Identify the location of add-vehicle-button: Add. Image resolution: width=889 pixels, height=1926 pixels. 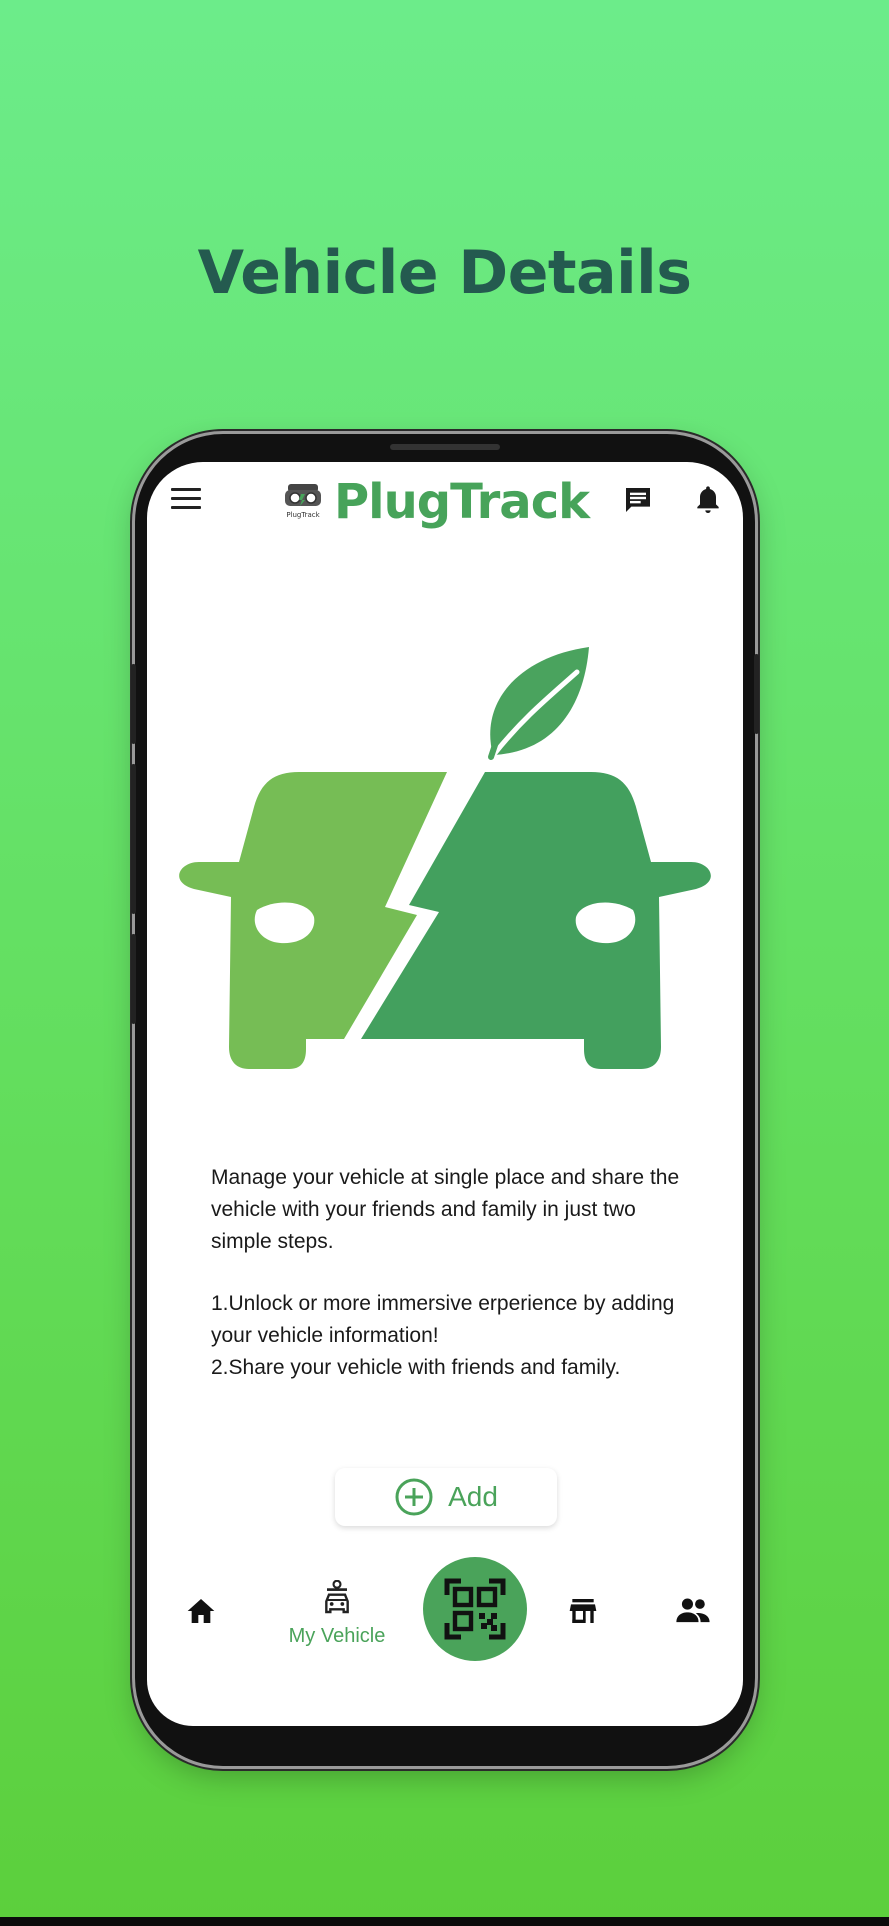
(446, 1497).